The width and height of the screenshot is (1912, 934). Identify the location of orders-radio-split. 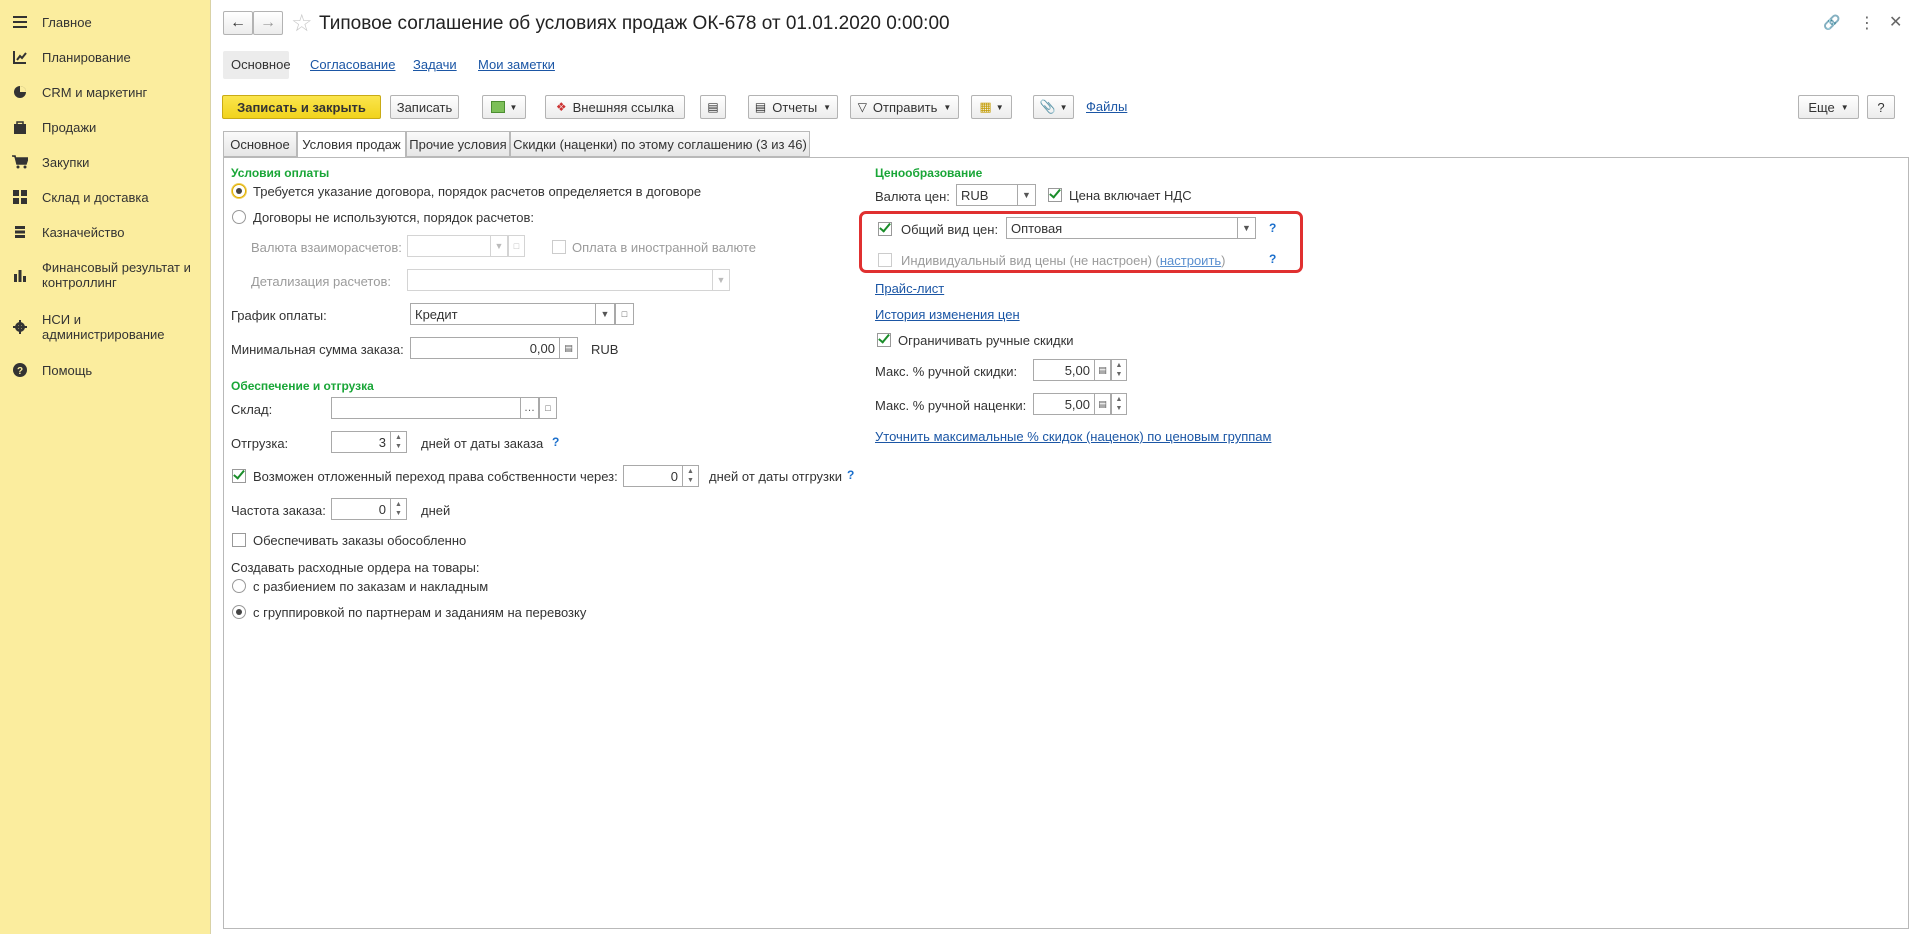
(239, 586).